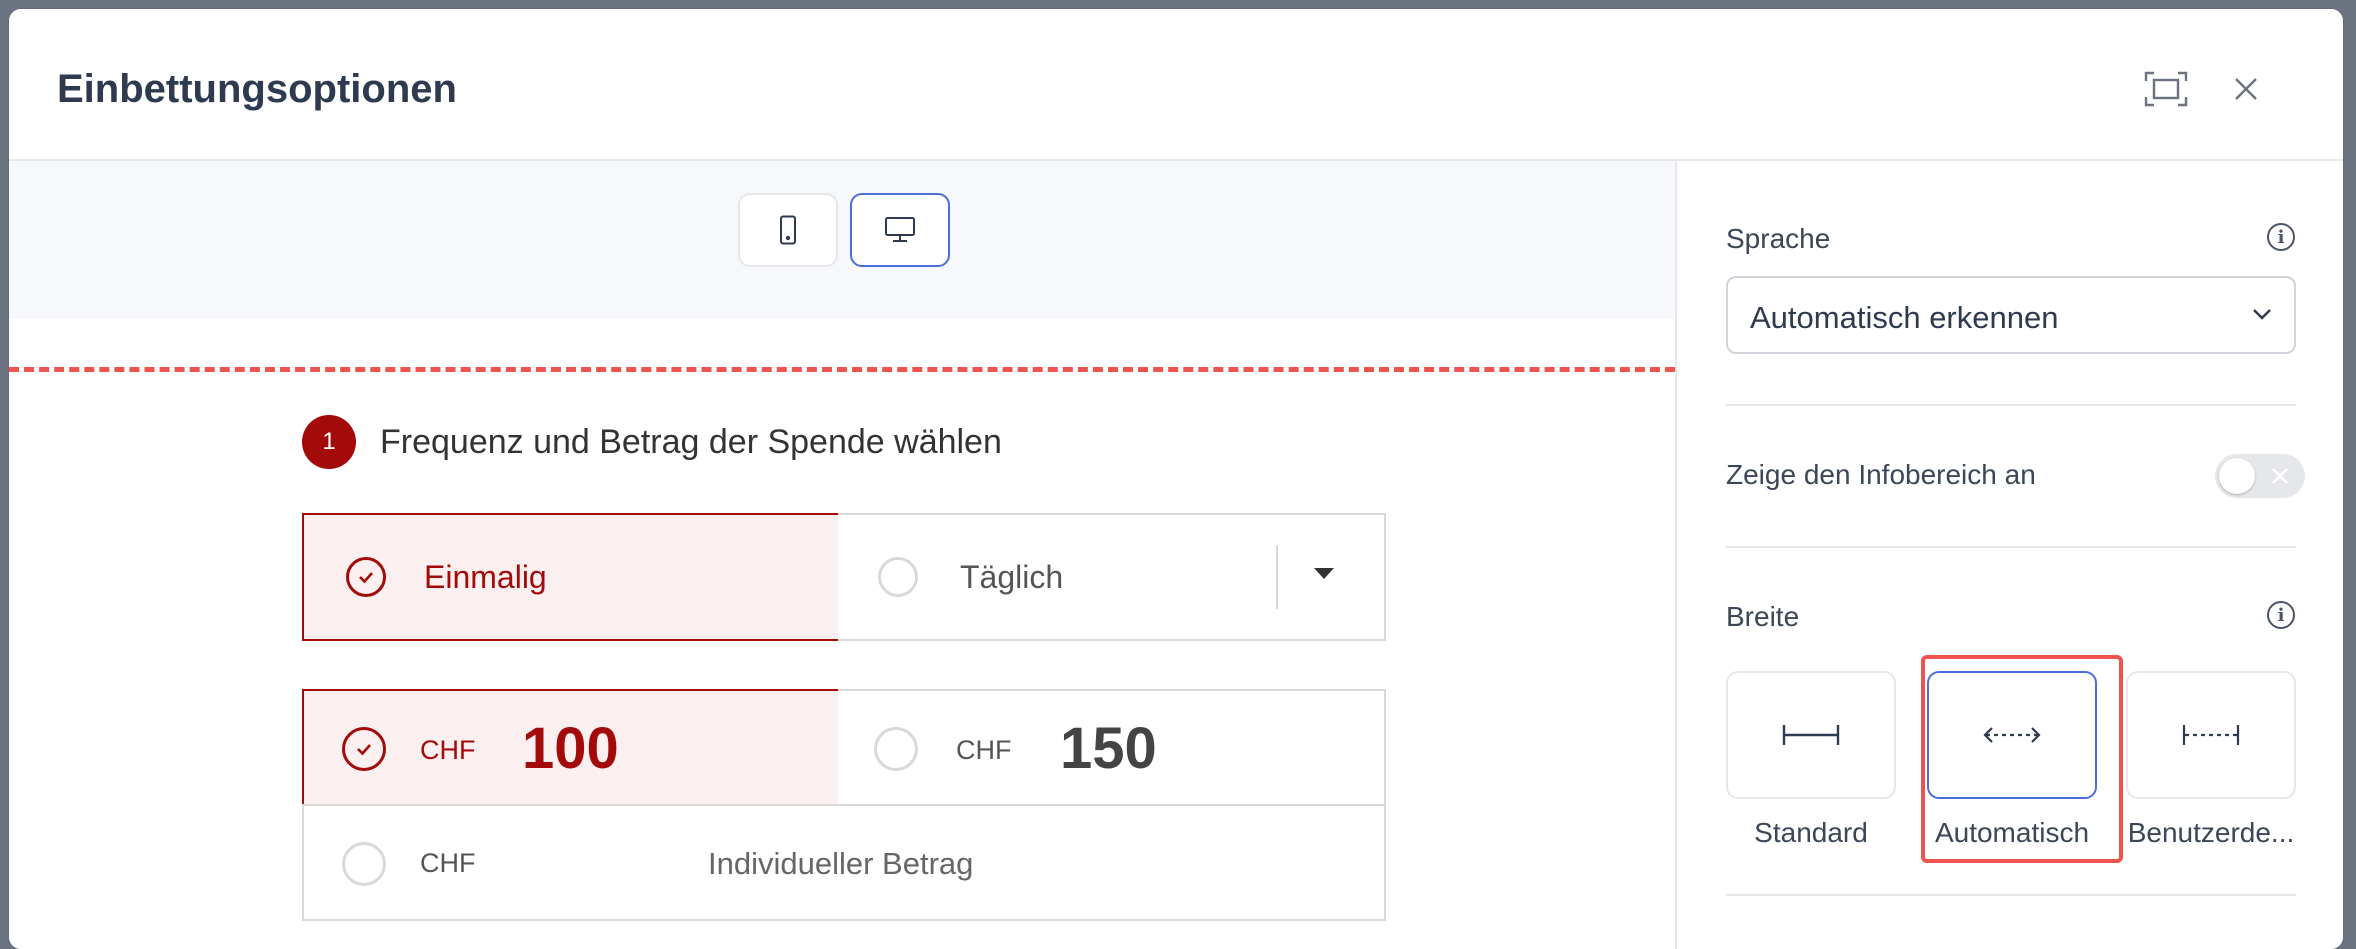 Image resolution: width=2356 pixels, height=949 pixels. I want to click on expand-icon, so click(2166, 89).